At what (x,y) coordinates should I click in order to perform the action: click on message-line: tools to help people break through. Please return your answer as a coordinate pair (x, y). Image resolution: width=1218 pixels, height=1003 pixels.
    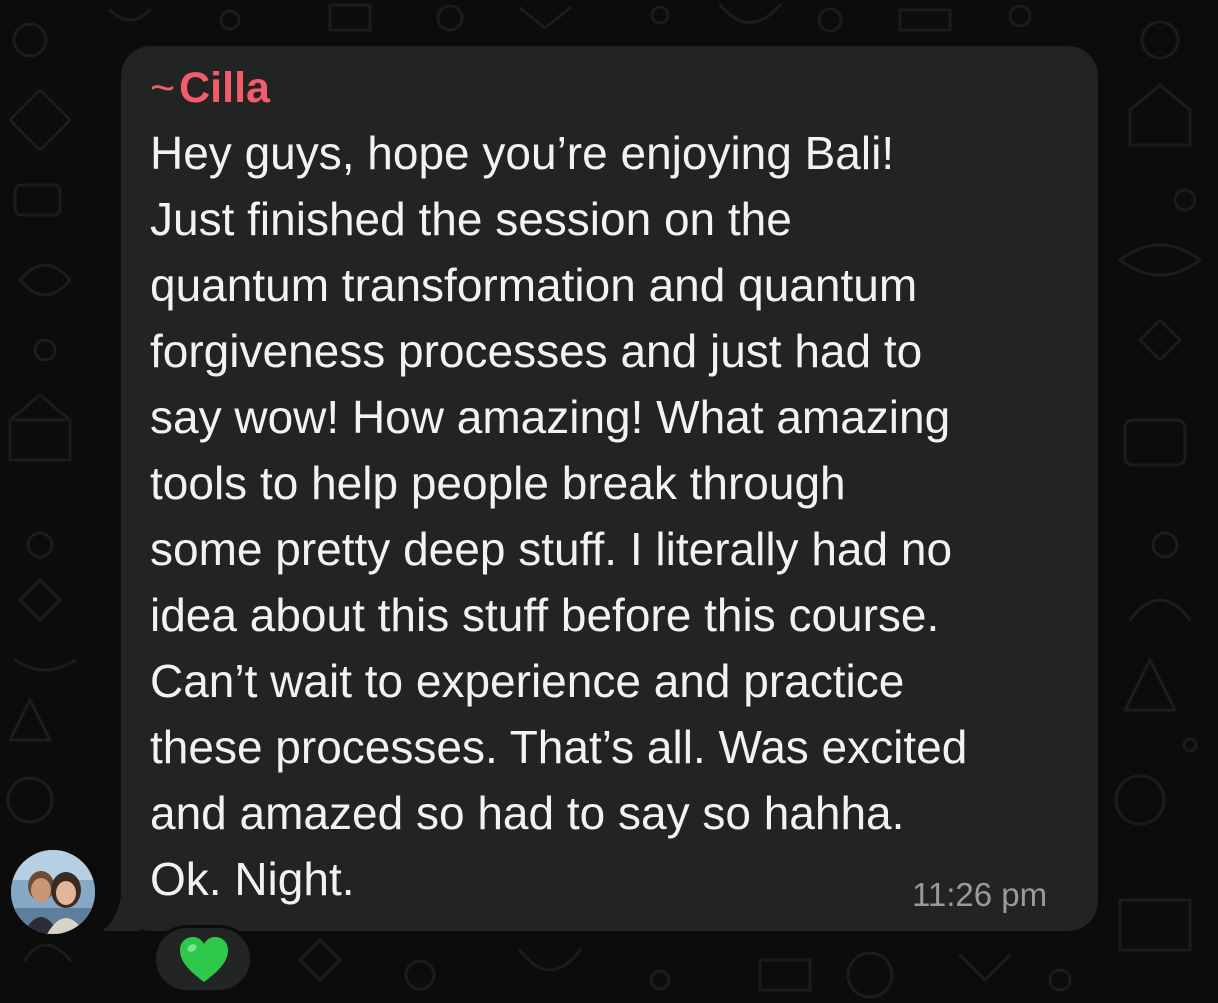
    Looking at the image, I should click on (498, 483).